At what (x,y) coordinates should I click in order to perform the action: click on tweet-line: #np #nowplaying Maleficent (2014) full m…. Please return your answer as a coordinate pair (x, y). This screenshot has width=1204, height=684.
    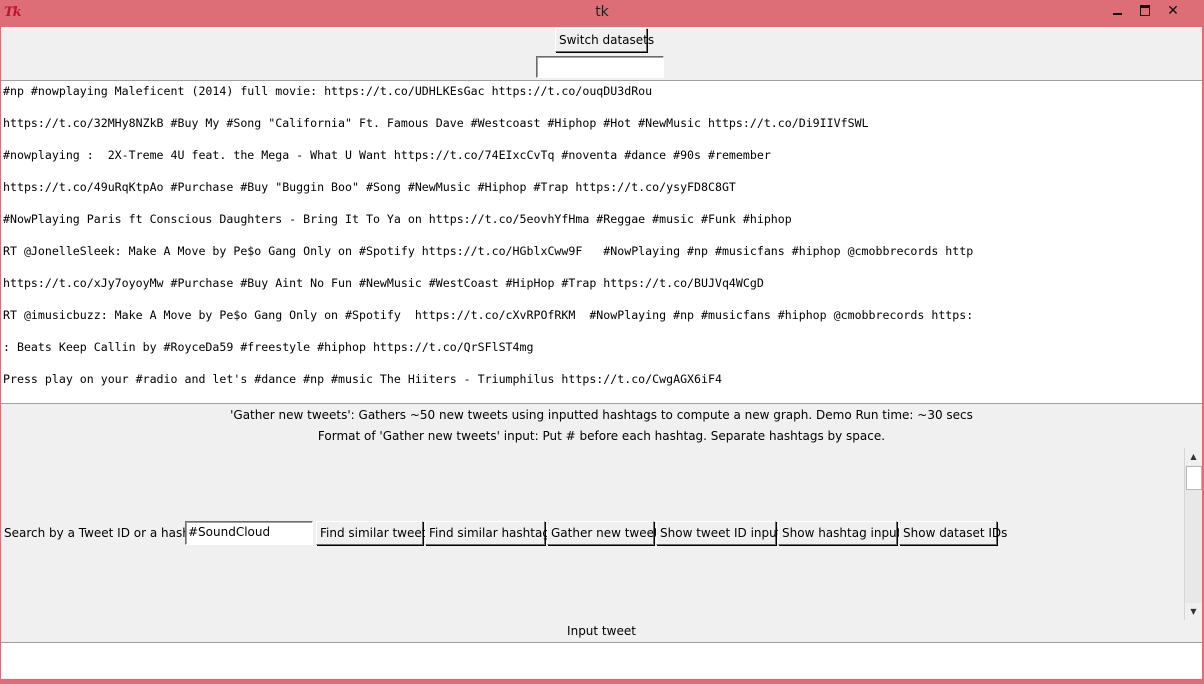
    Looking at the image, I should click on (328, 91).